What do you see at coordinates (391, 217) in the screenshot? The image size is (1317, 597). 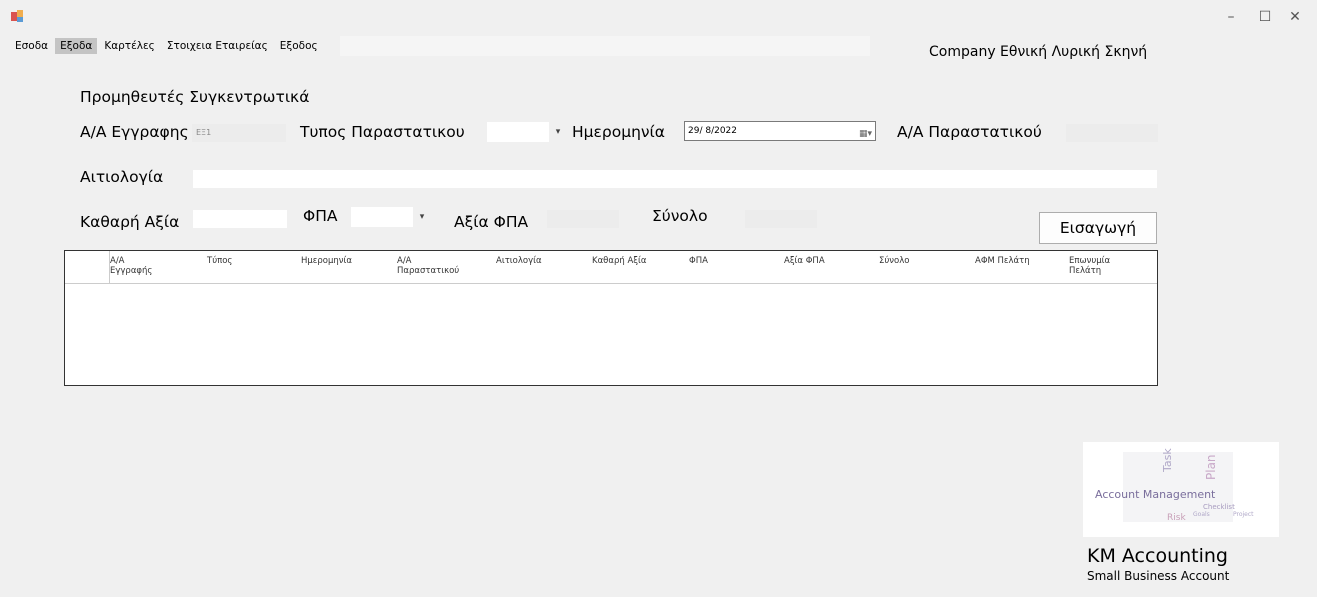 I see `fpa-combobox: ▾` at bounding box center [391, 217].